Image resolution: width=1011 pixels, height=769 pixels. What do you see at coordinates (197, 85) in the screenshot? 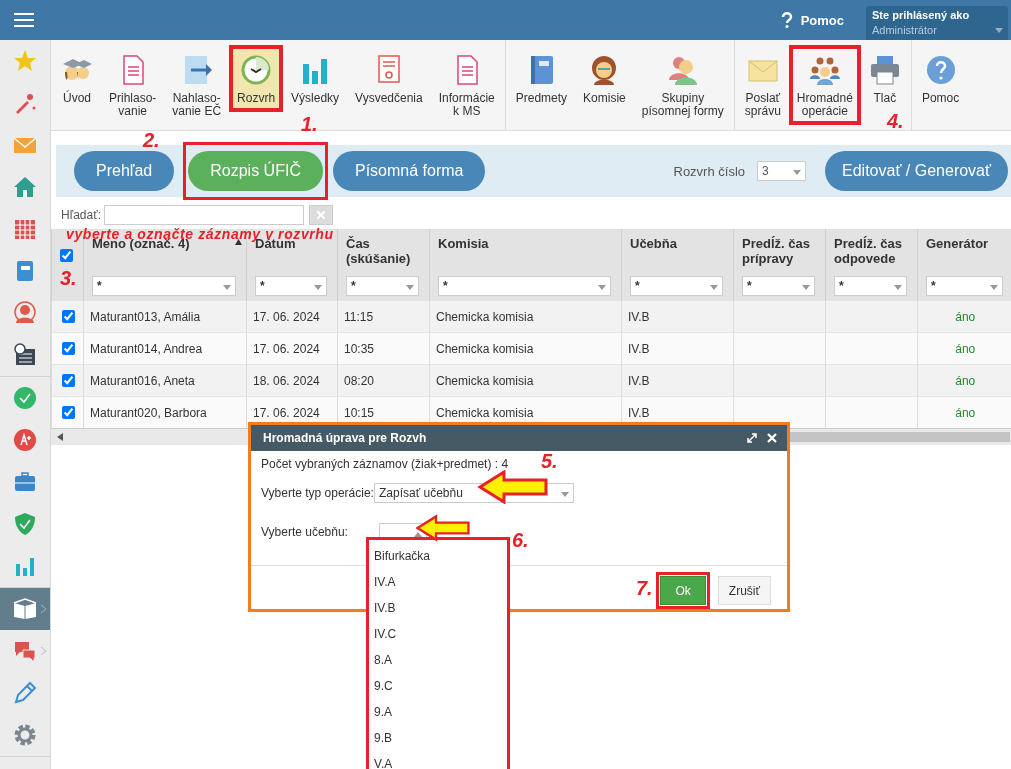
I see `toolbar-item: Nahlaso- vanie EČ` at bounding box center [197, 85].